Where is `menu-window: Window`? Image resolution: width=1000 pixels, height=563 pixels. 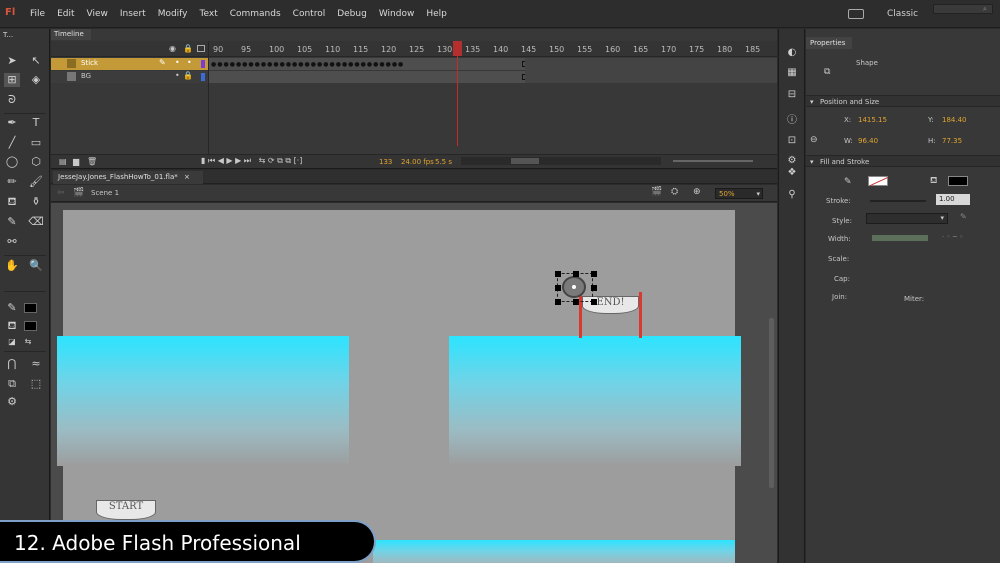 menu-window: Window is located at coordinates (397, 14).